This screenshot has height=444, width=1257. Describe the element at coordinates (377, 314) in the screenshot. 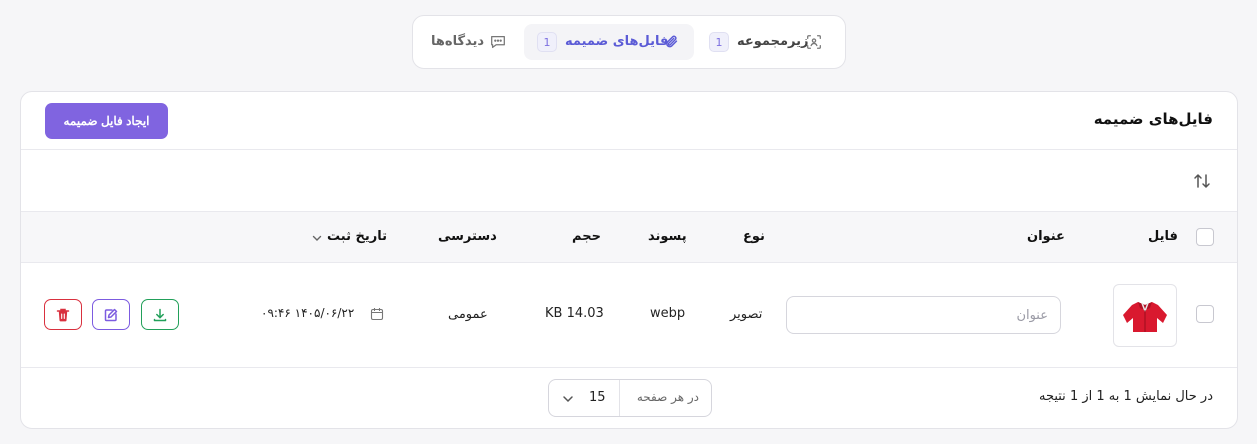

I see `calendar-icon` at that location.